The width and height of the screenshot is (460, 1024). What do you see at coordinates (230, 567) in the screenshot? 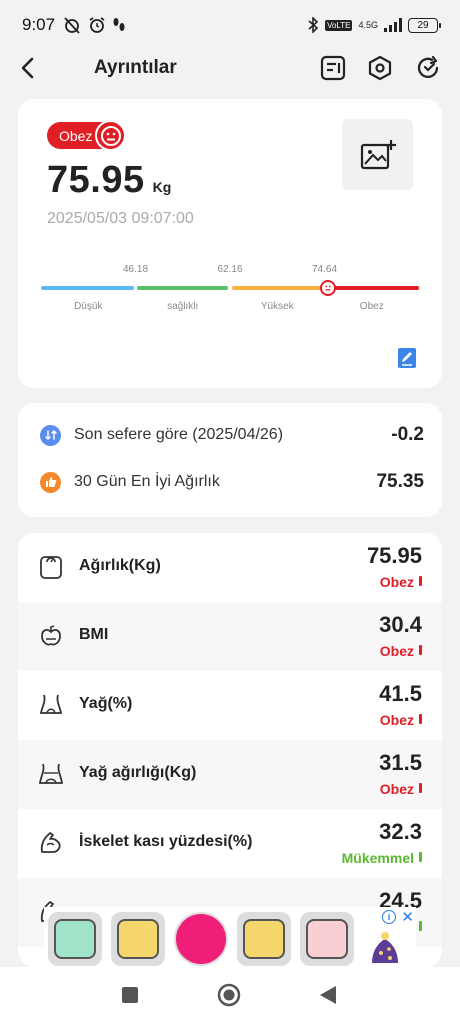
I see `metric-row-weight: Ağırlık(Kg) 75.95 Obez` at bounding box center [230, 567].